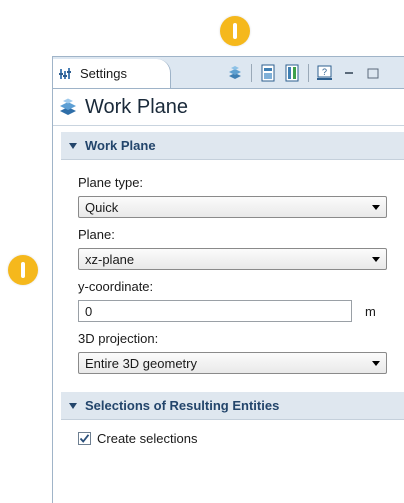 The height and width of the screenshot is (503, 404). I want to click on panel-toolbar: ?, so click(304, 73).